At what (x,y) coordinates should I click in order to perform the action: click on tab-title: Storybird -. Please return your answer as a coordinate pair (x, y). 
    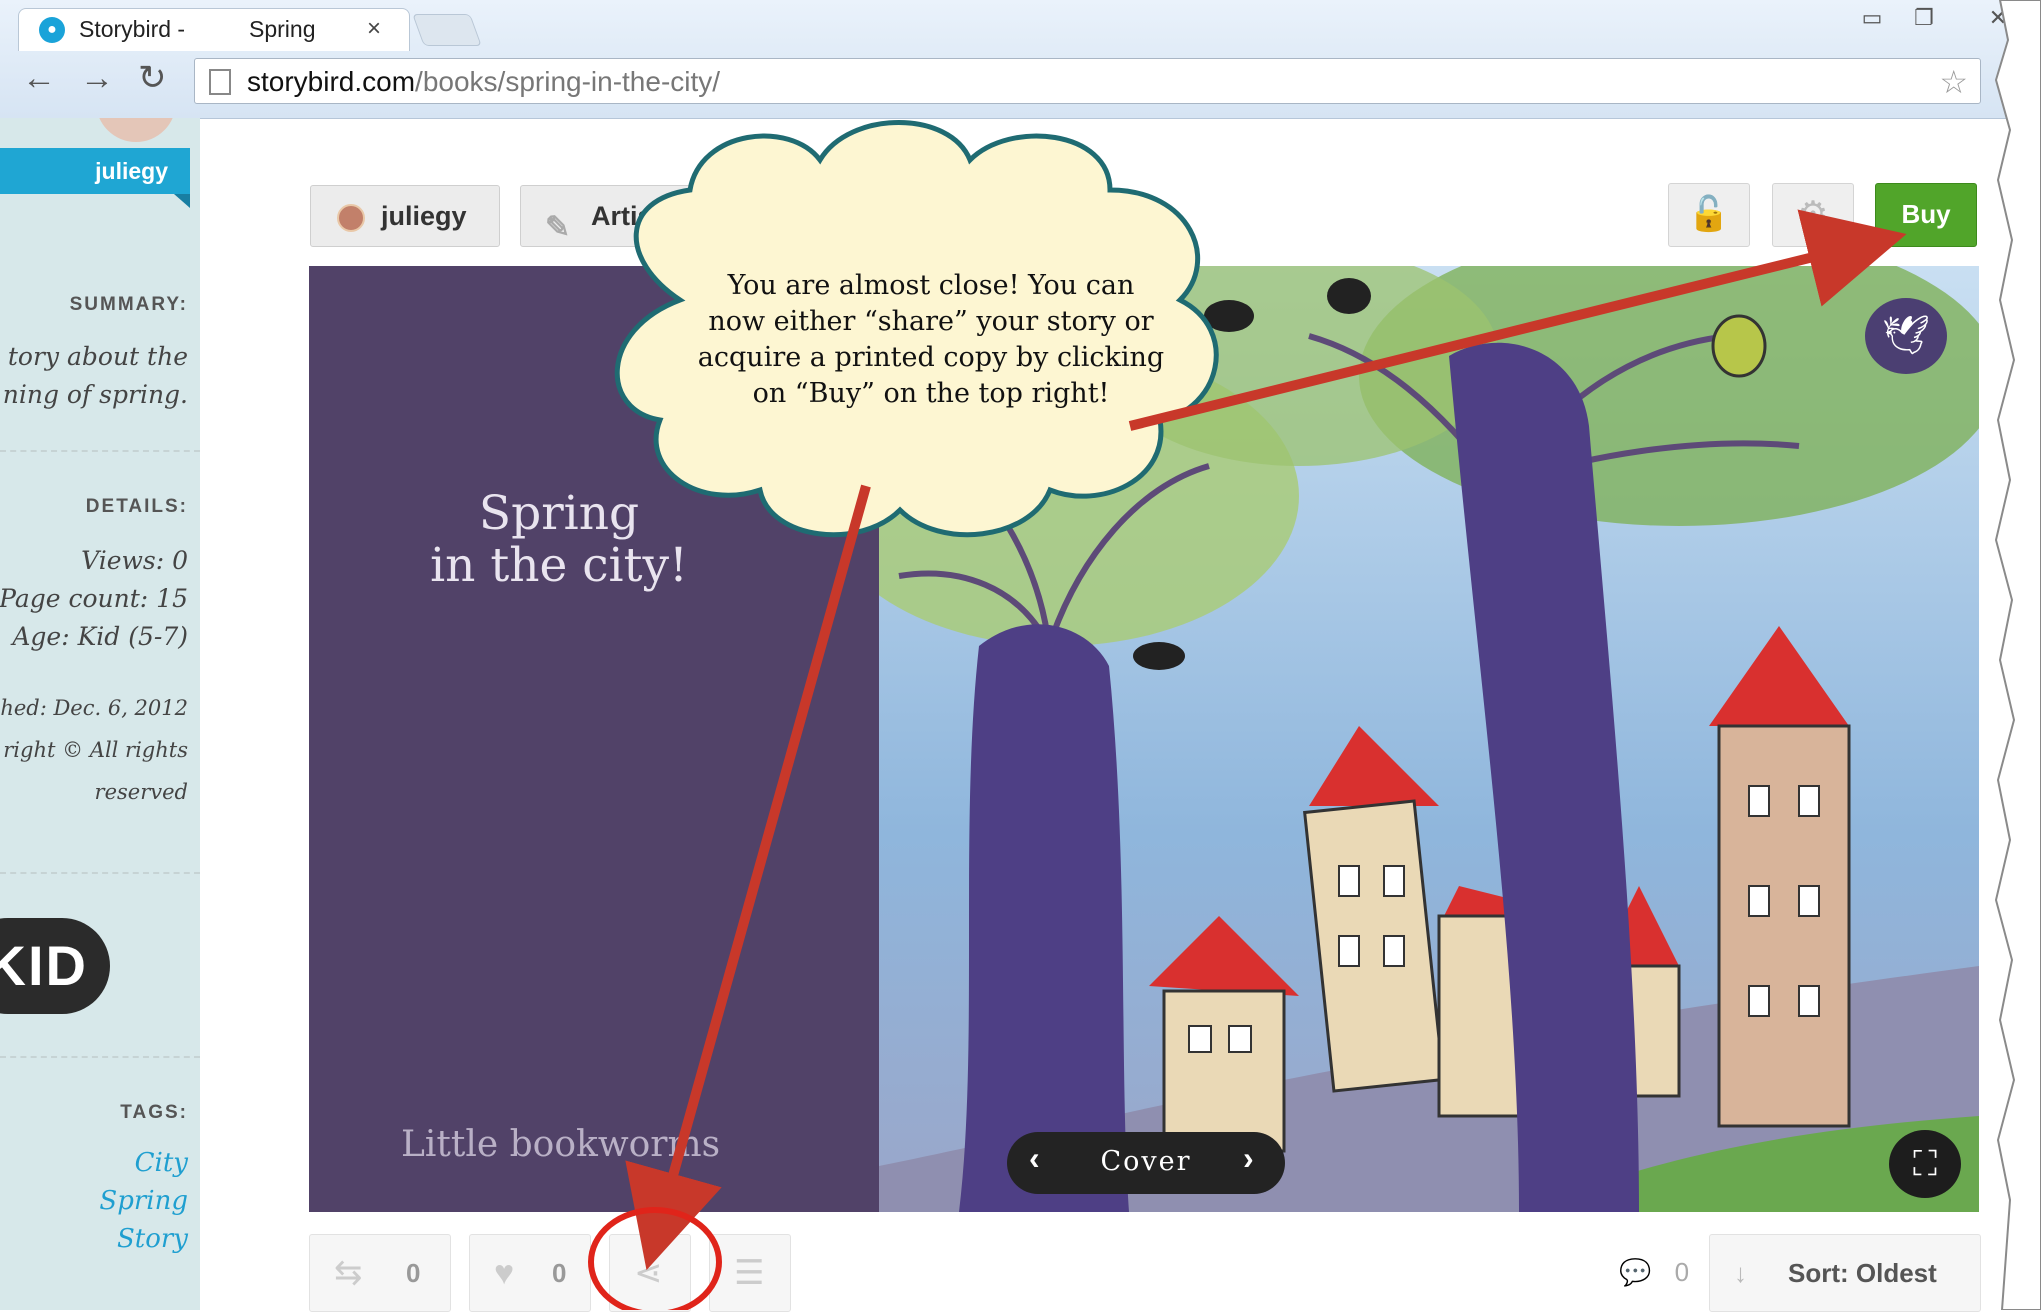
    Looking at the image, I should click on (132, 29).